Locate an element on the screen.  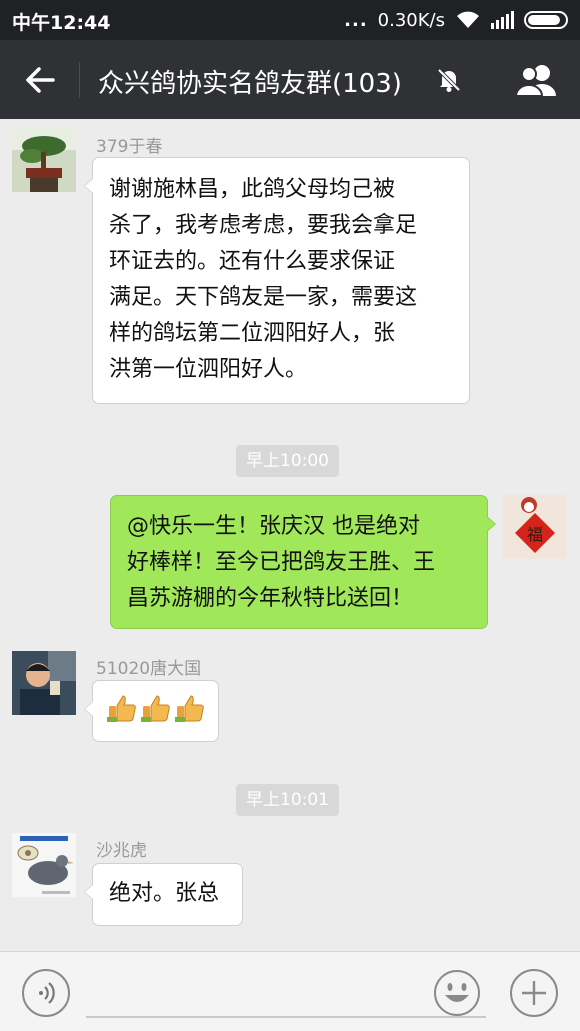
more-button is located at coordinates (534, 993).